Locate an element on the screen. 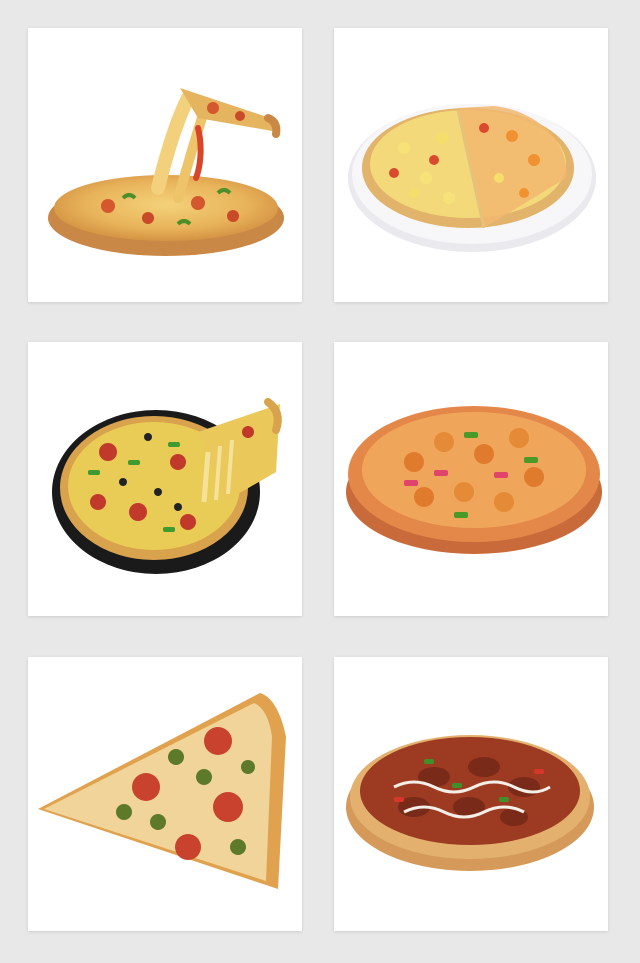 The image size is (640, 963). pineapple-pizza-on-plate-icon is located at coordinates (472, 178).